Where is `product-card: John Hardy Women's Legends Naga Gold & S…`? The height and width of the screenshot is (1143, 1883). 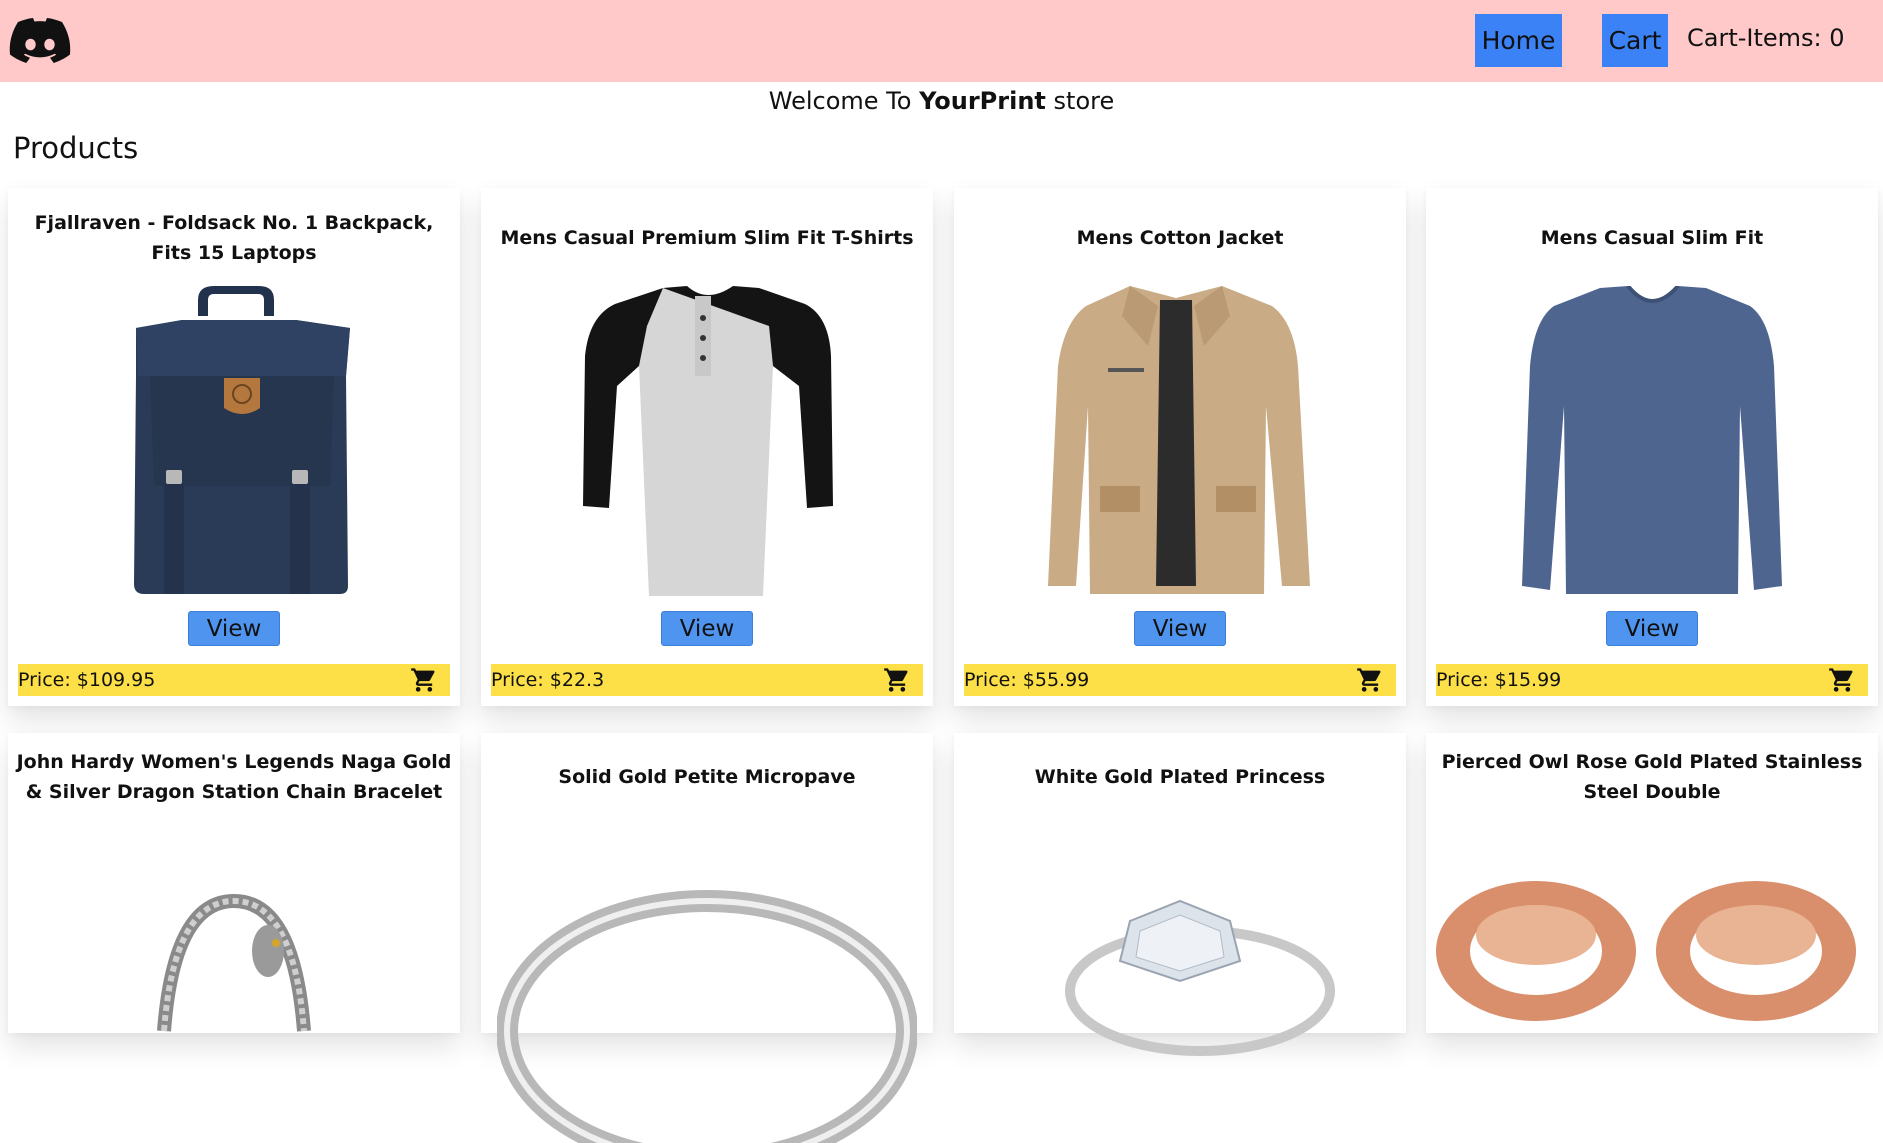 product-card: John Hardy Women's Legends Naga Gold & S… is located at coordinates (234, 883).